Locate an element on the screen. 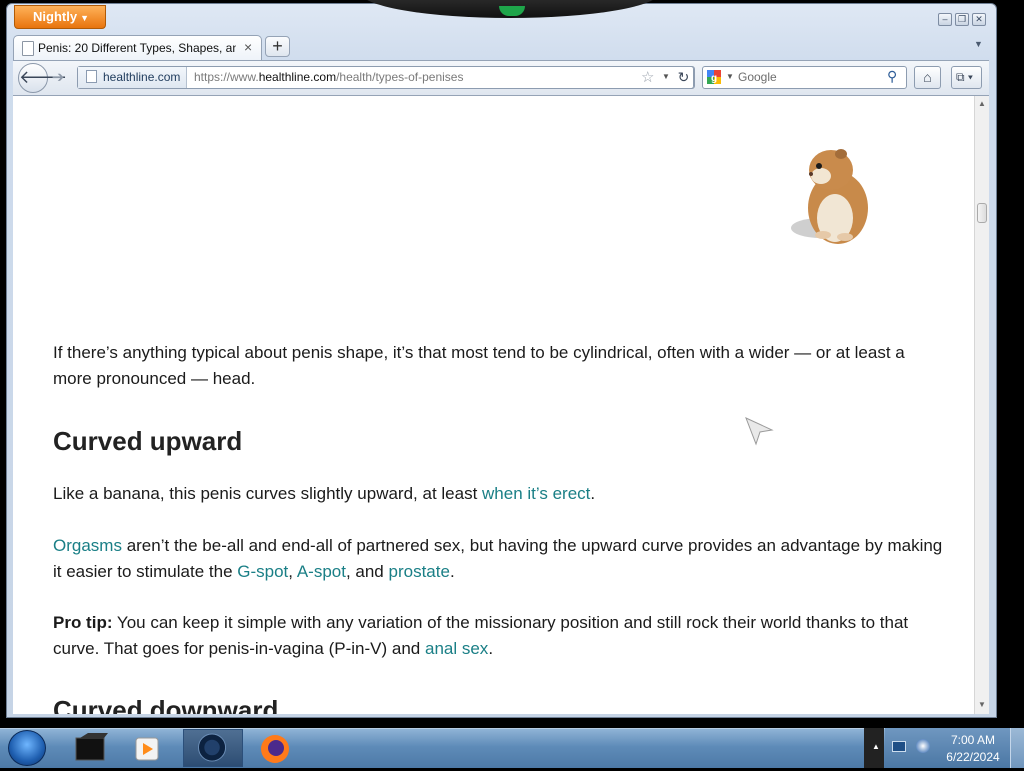 The width and height of the screenshot is (1024, 771). magnifier-icon: ⚲ is located at coordinates (892, 76).